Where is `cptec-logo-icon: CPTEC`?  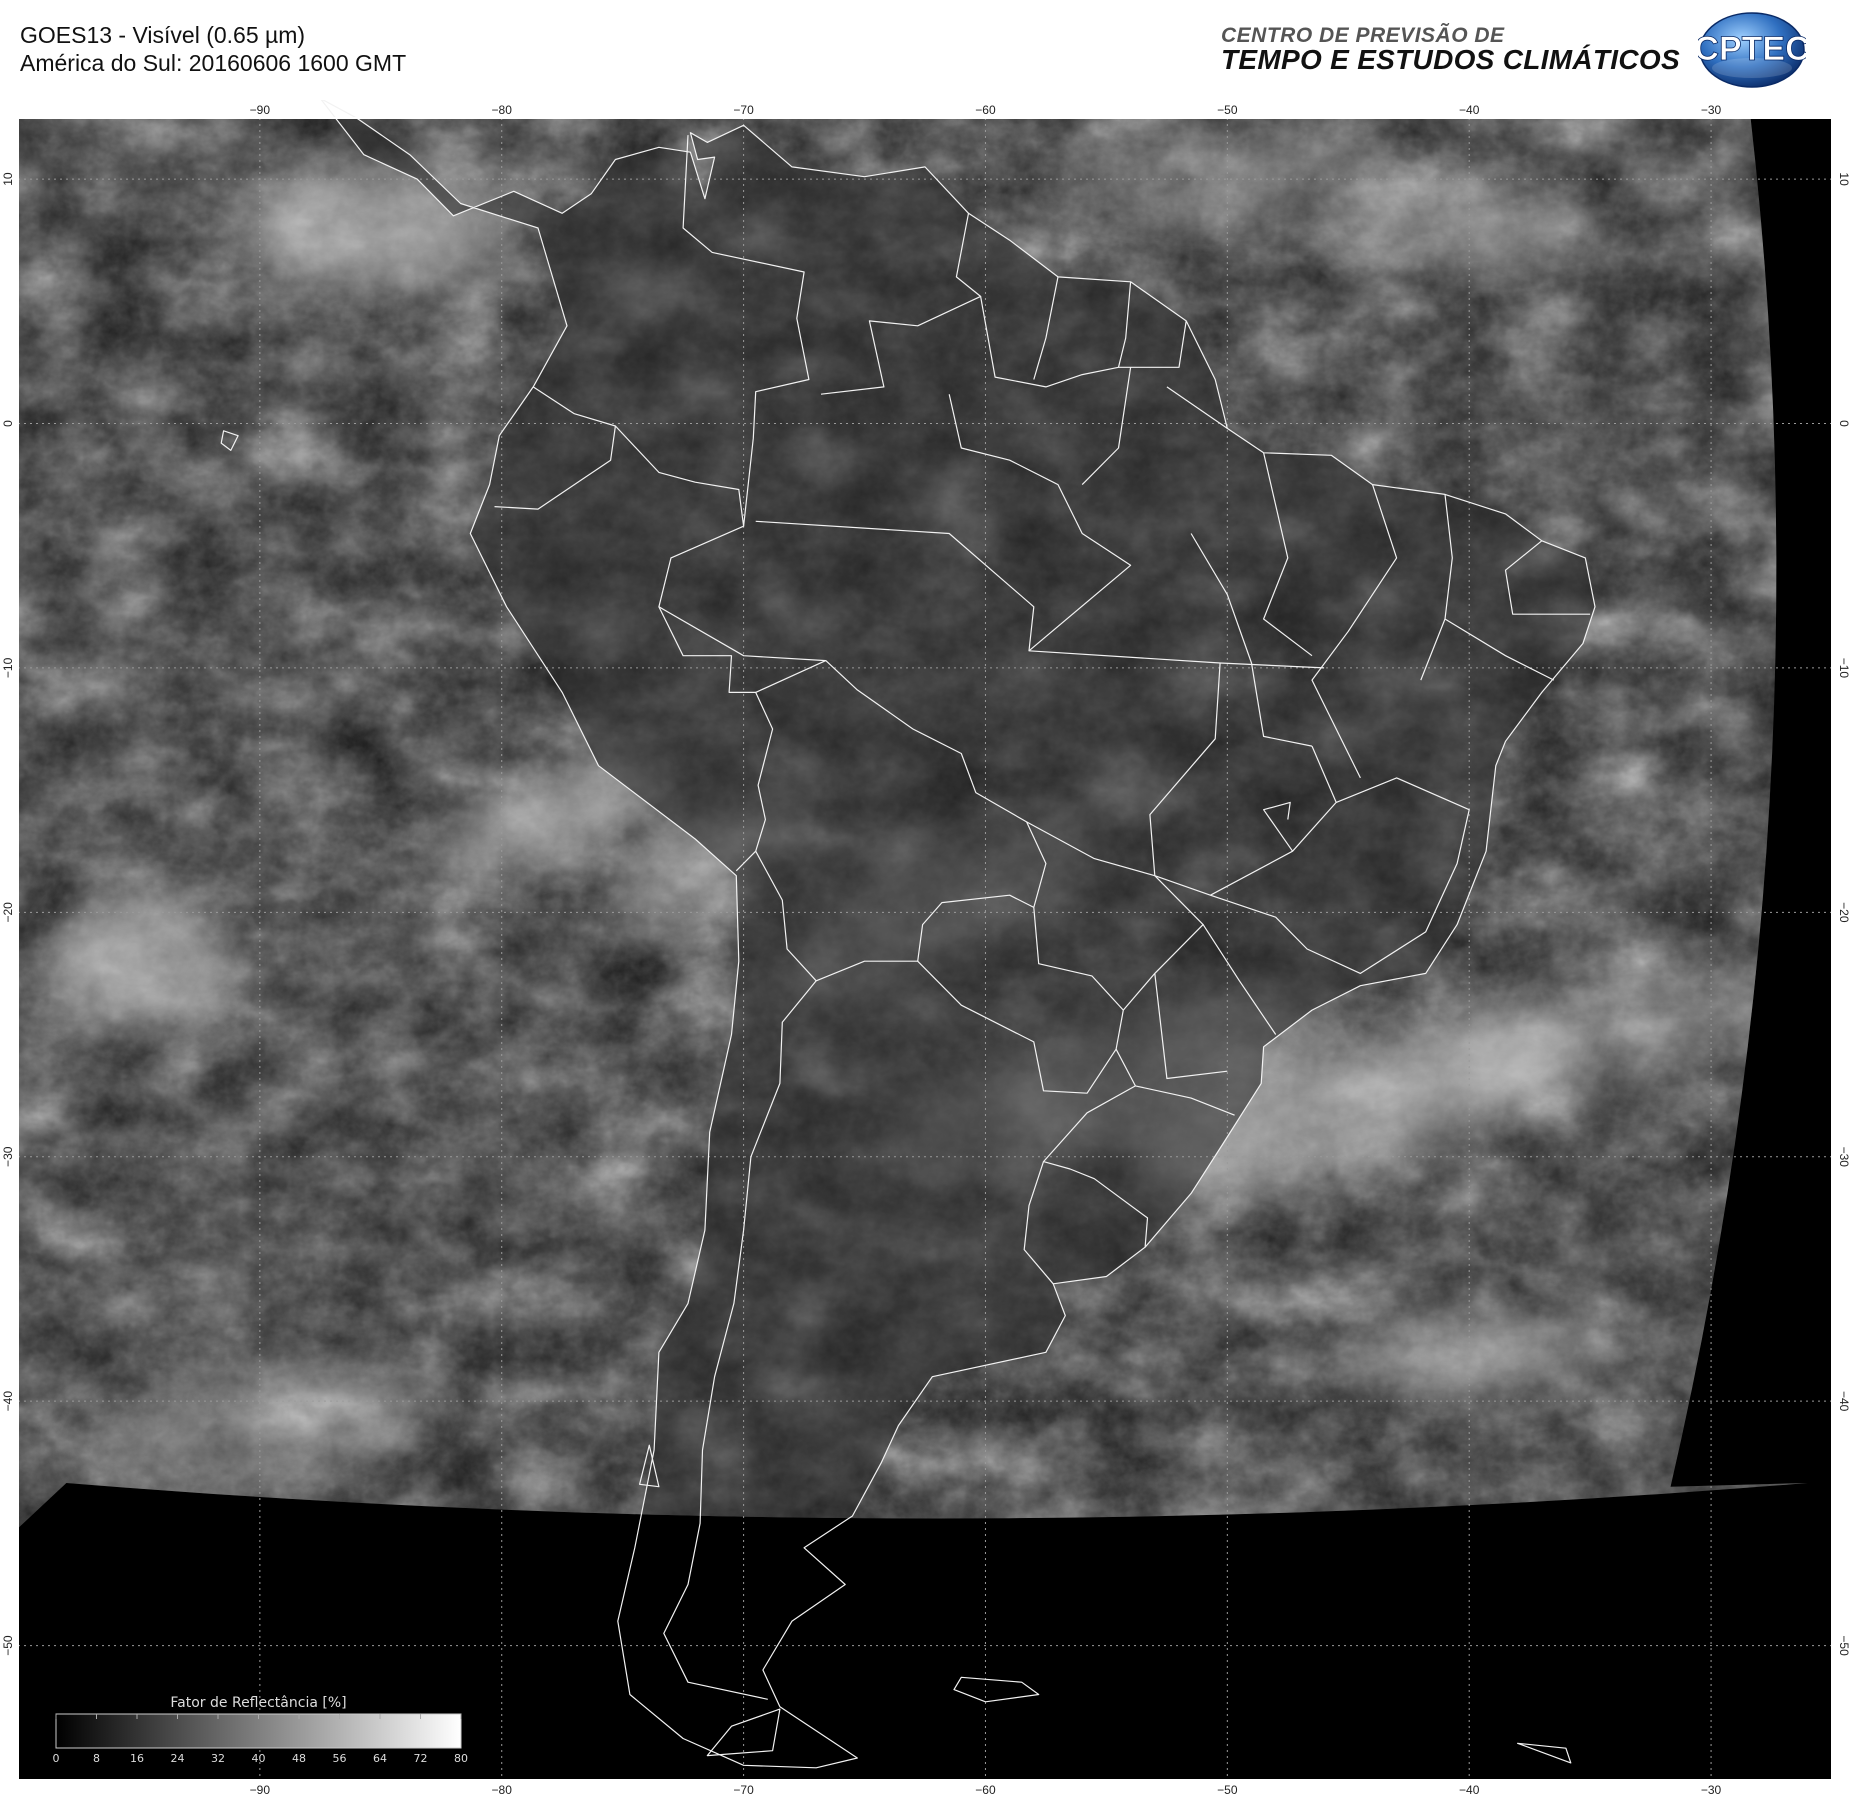 cptec-logo-icon: CPTEC is located at coordinates (1752, 50).